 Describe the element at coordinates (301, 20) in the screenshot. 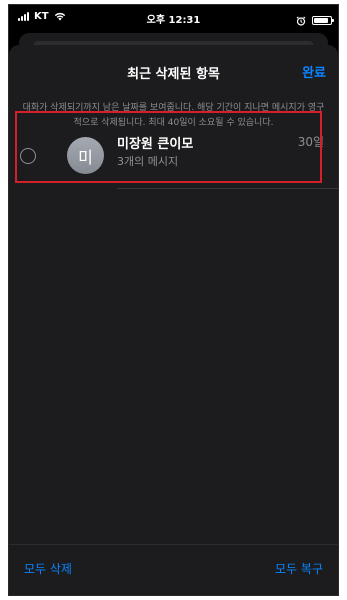

I see `alarm-icon` at that location.